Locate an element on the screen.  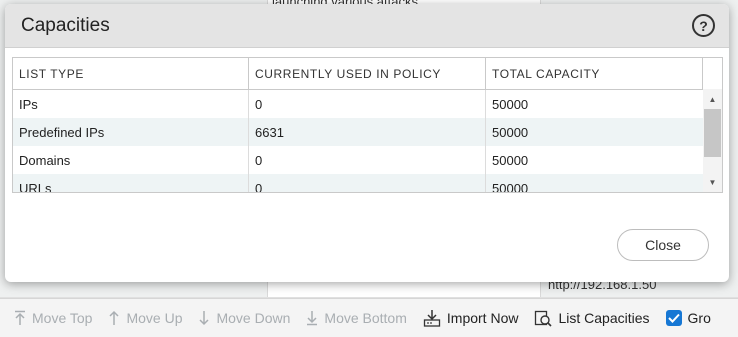
list-capacities-button: List Capacities is located at coordinates (591, 318).